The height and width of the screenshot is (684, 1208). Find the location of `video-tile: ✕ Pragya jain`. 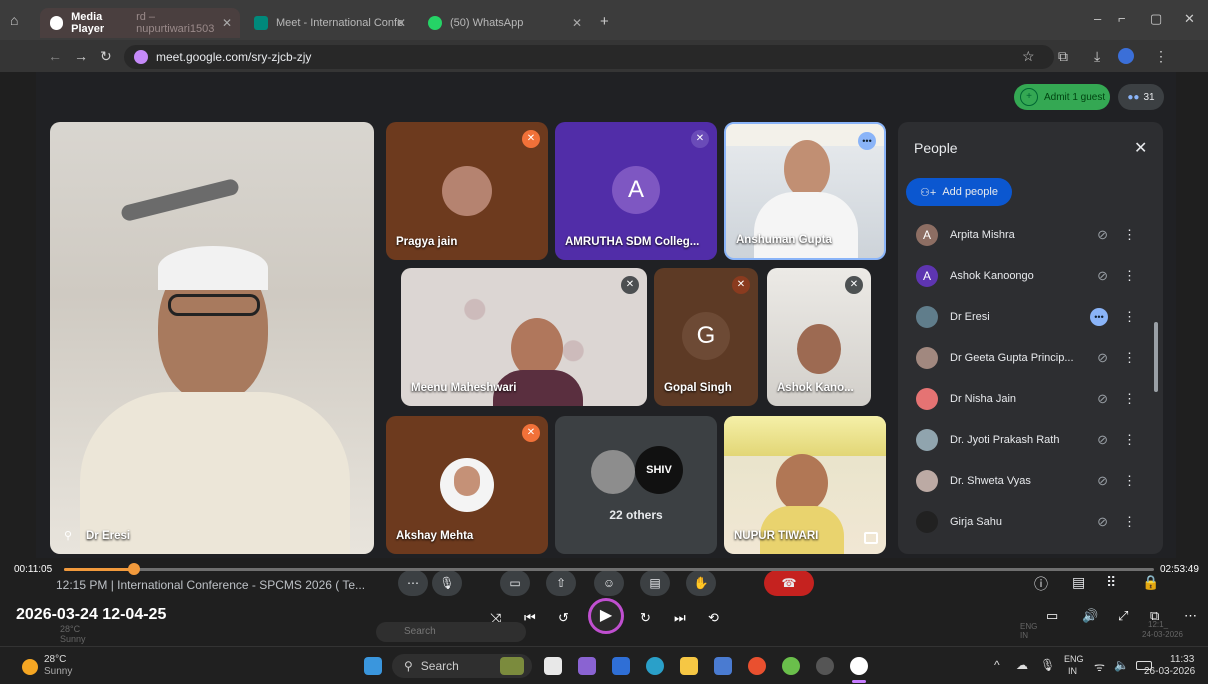

video-tile: ✕ Pragya jain is located at coordinates (467, 191).